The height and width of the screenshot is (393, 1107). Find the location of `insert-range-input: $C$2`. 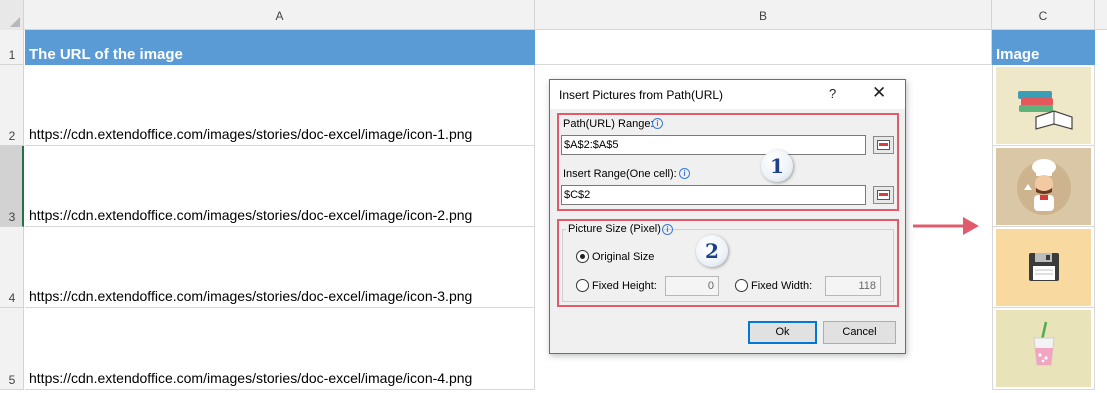

insert-range-input: $C$2 is located at coordinates (713, 195).